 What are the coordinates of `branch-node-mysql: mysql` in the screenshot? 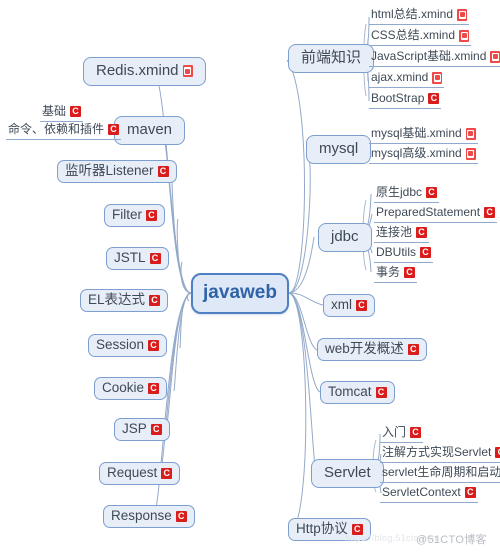 It's located at (339, 149).